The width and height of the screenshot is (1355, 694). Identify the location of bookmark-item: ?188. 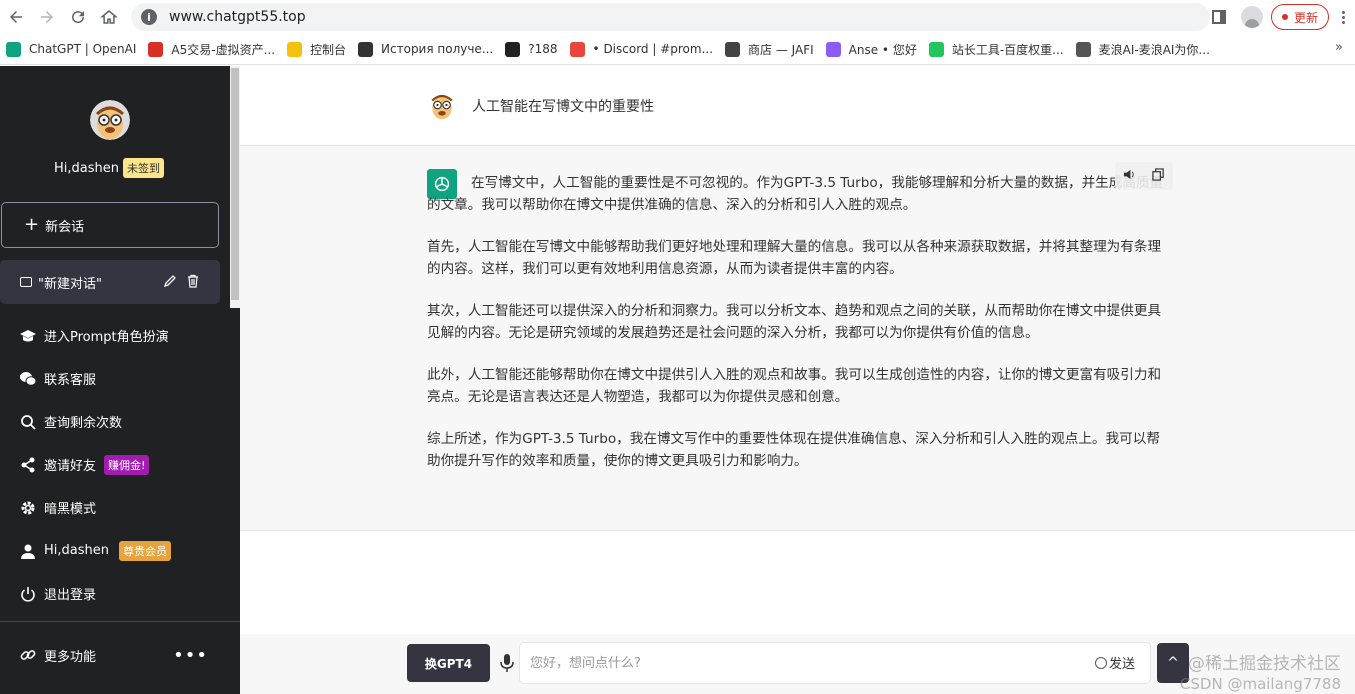
(531, 49).